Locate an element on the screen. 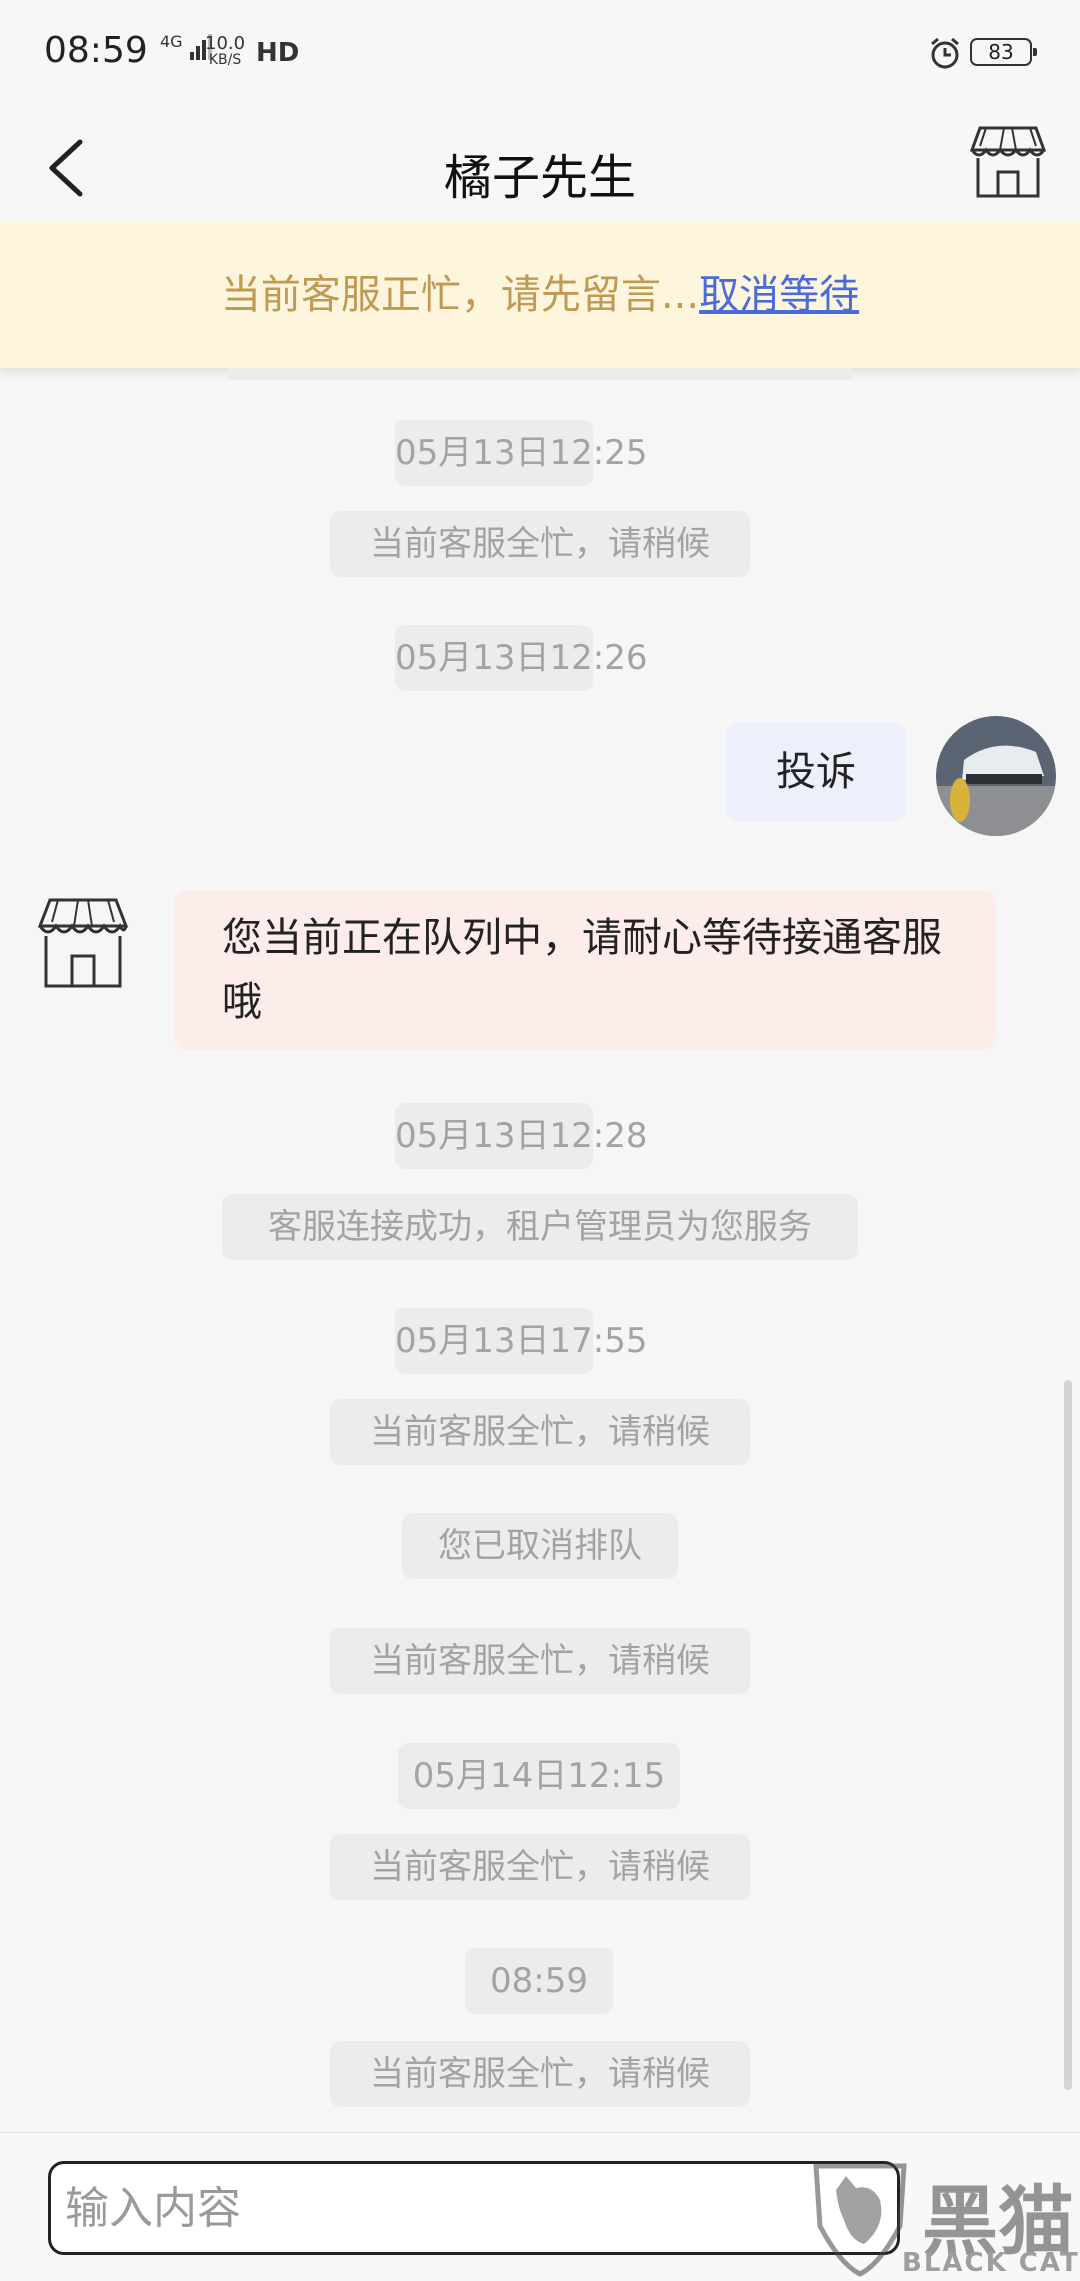  page-title: 橘子先生 is located at coordinates (539, 178).